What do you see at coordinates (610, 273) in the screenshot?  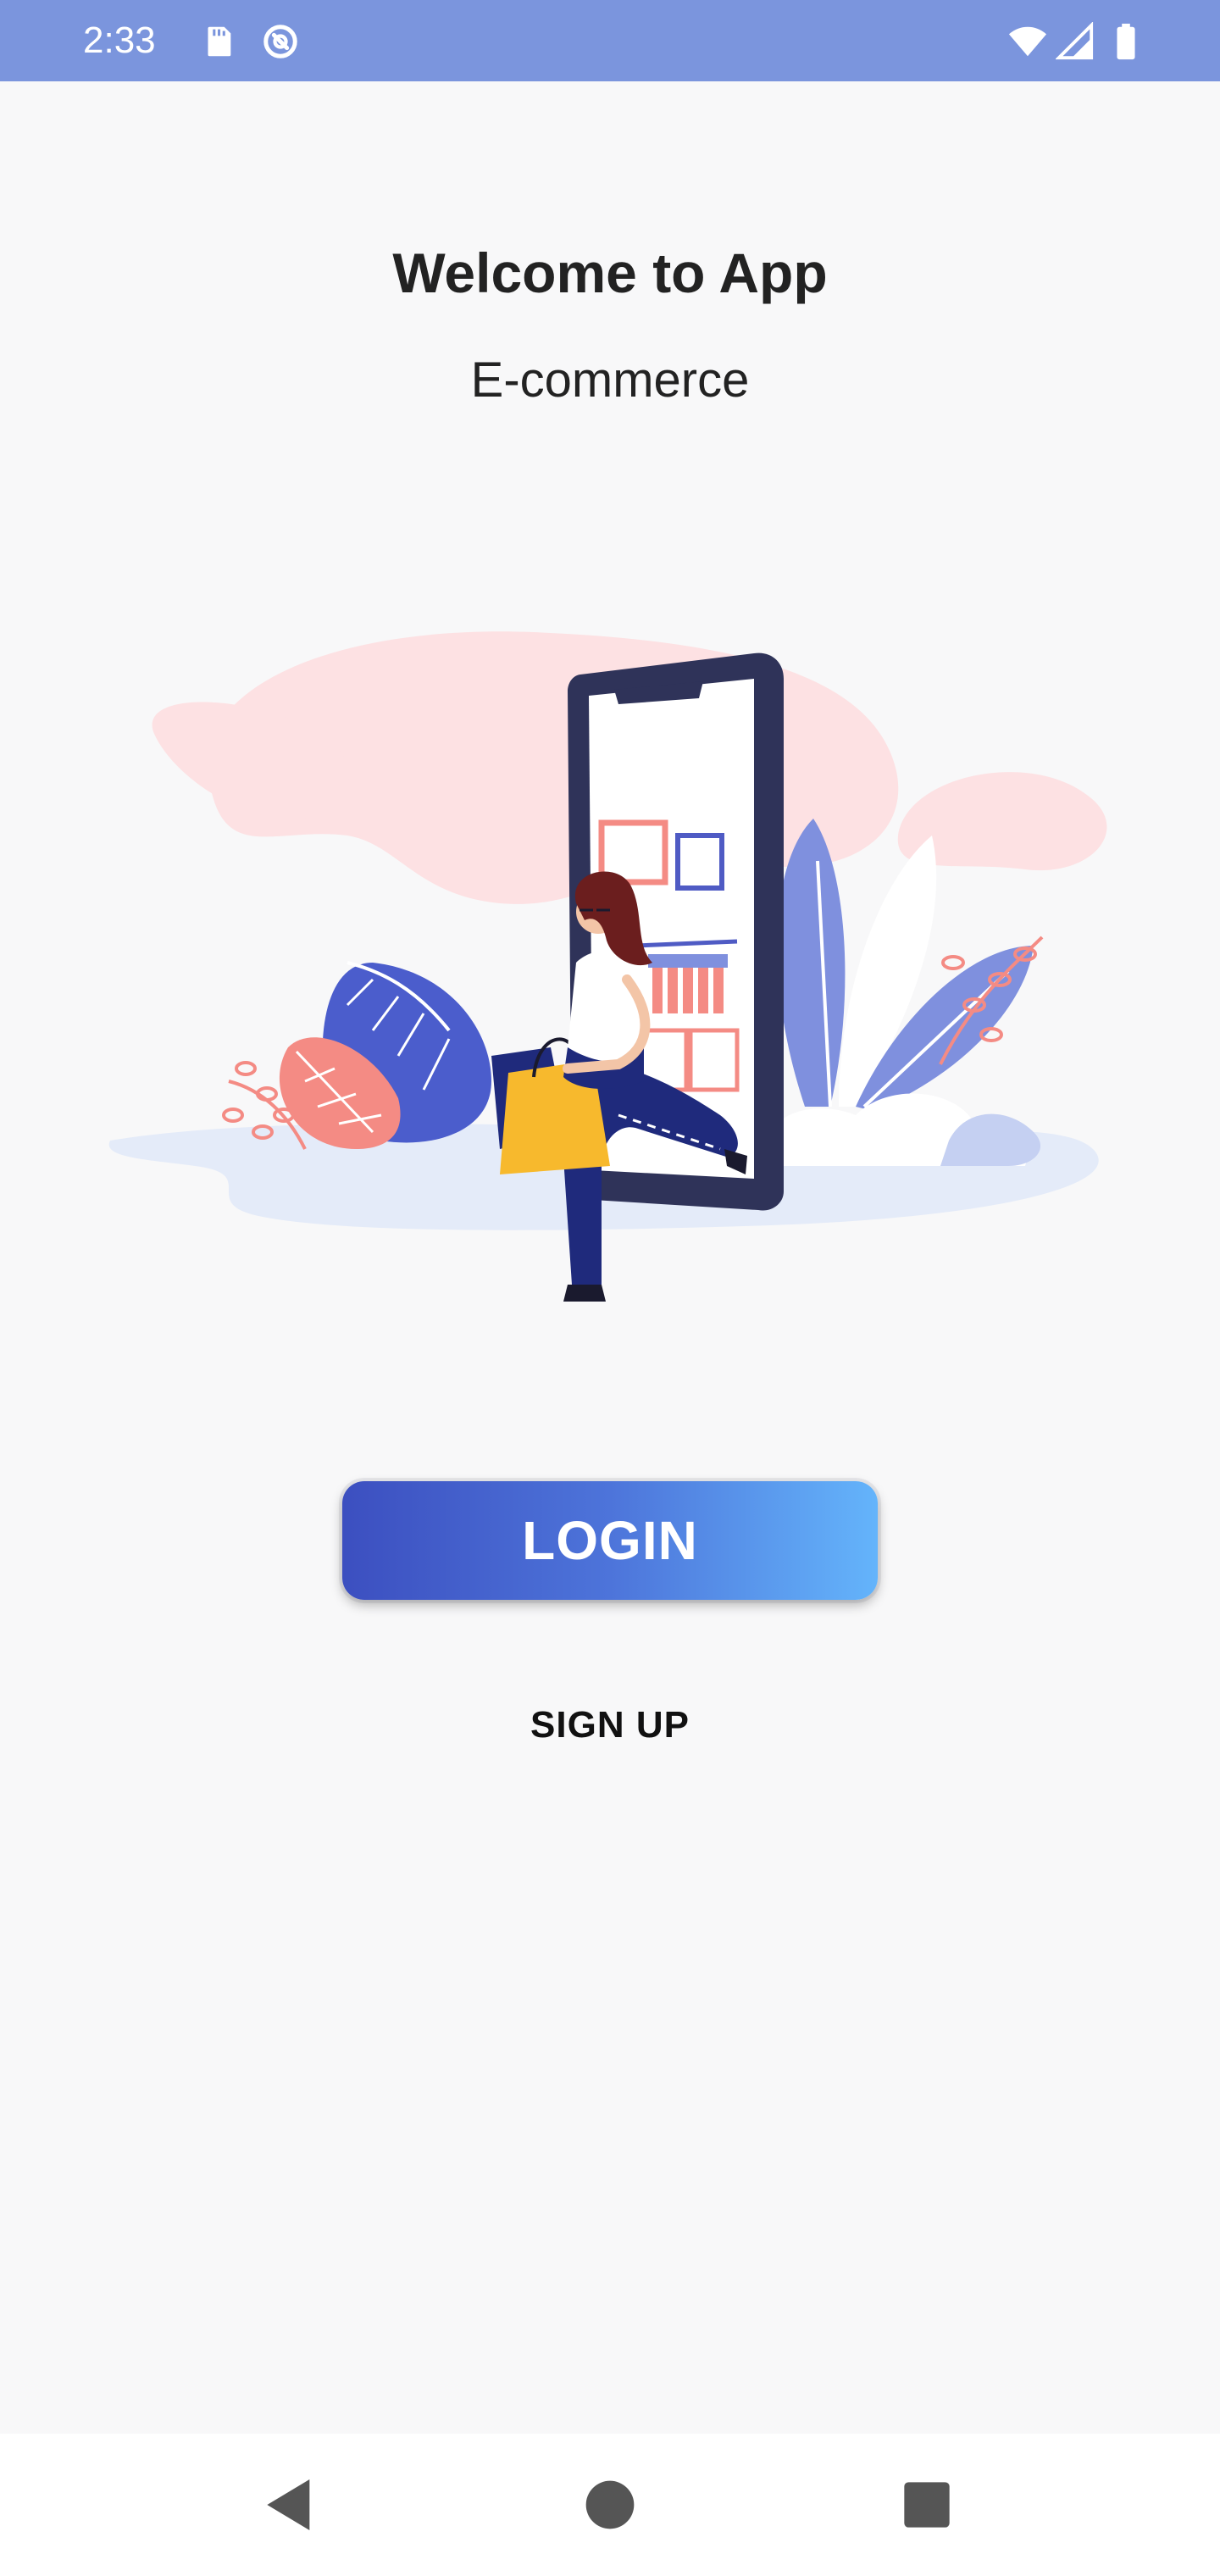 I see `page-title: Welcome to App` at bounding box center [610, 273].